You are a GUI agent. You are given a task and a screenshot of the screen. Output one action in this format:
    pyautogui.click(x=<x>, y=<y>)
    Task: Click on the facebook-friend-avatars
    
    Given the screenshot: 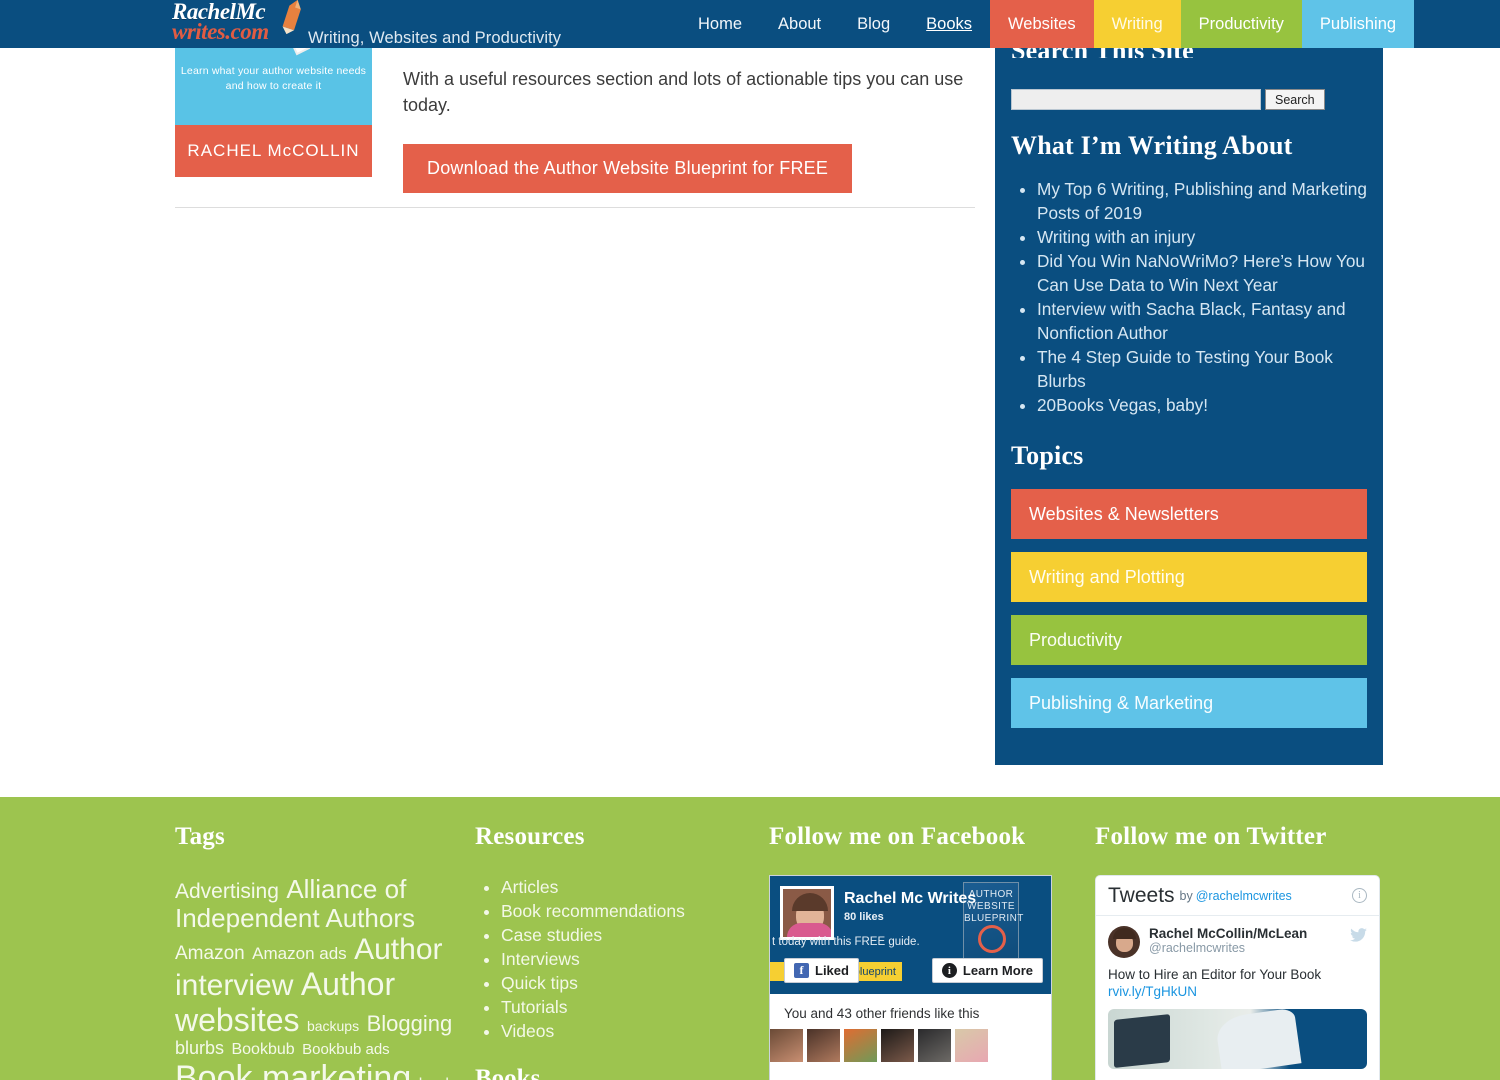 What is the action you would take?
    pyautogui.click(x=910, y=1045)
    